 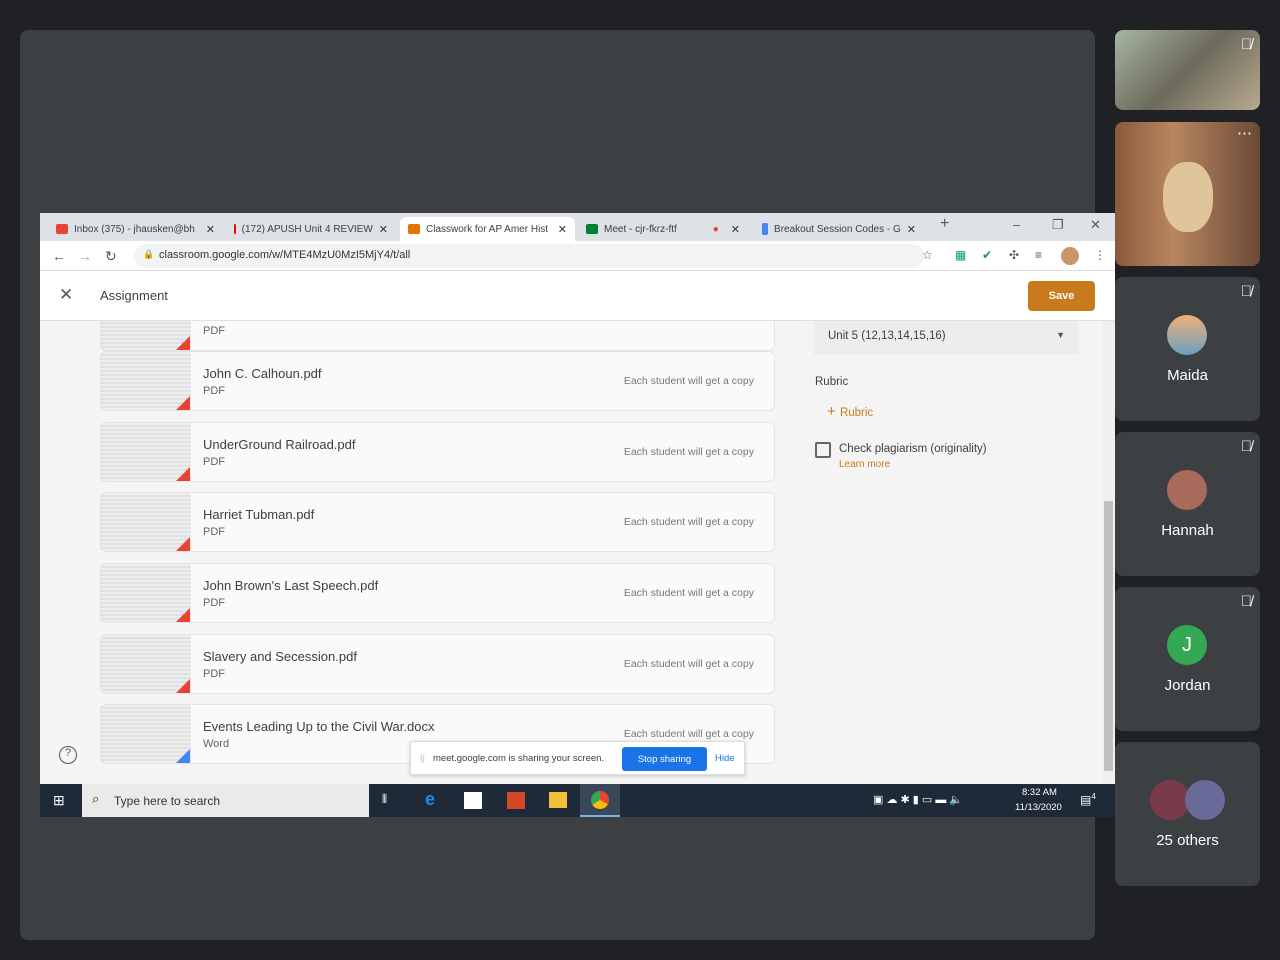 What do you see at coordinates (1095, 225) in the screenshot?
I see `close-window-button: ✕` at bounding box center [1095, 225].